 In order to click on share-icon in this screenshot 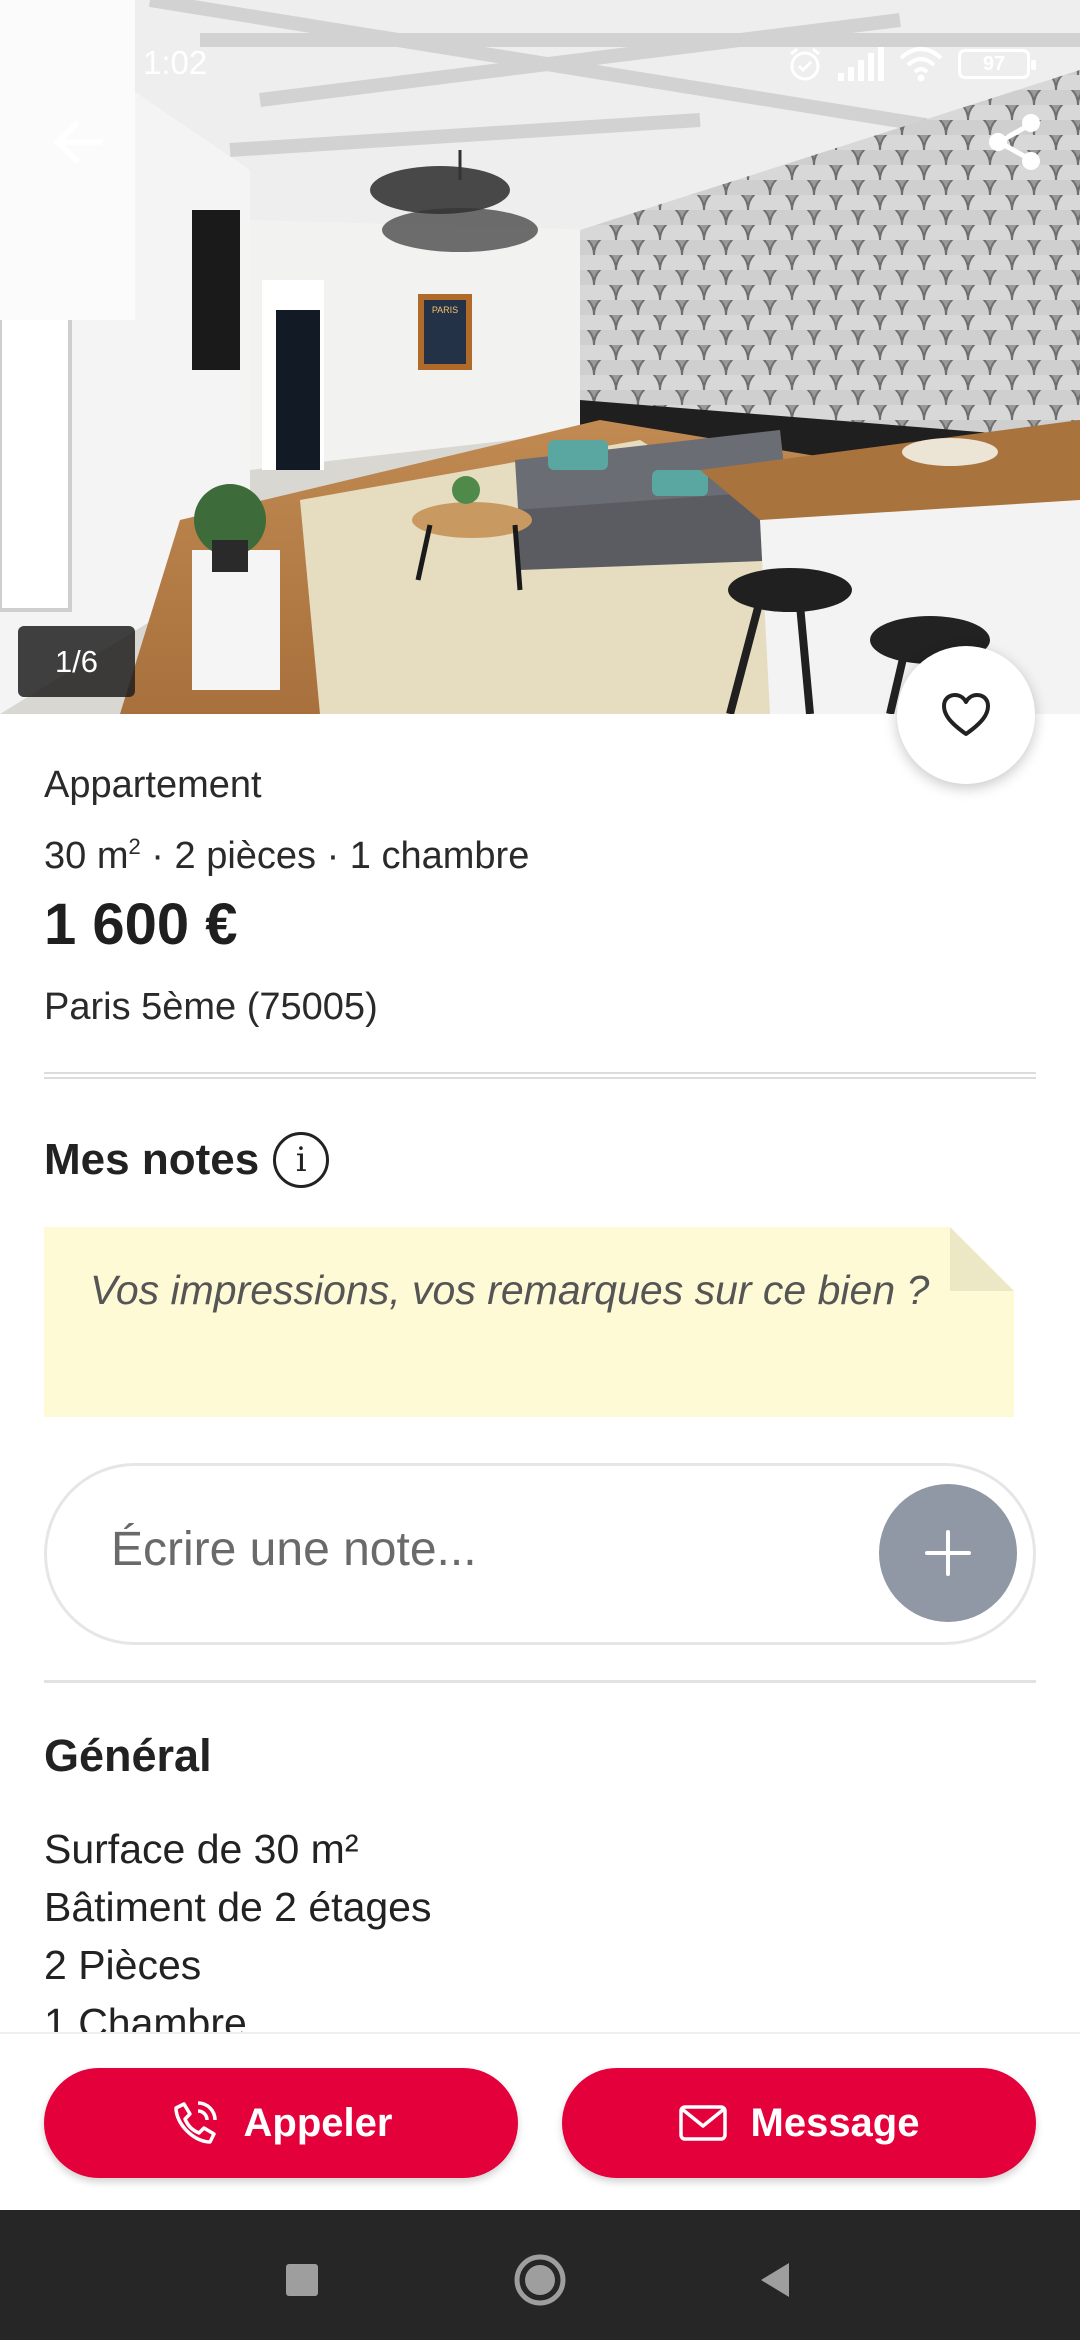, I will do `click(1014, 142)`.